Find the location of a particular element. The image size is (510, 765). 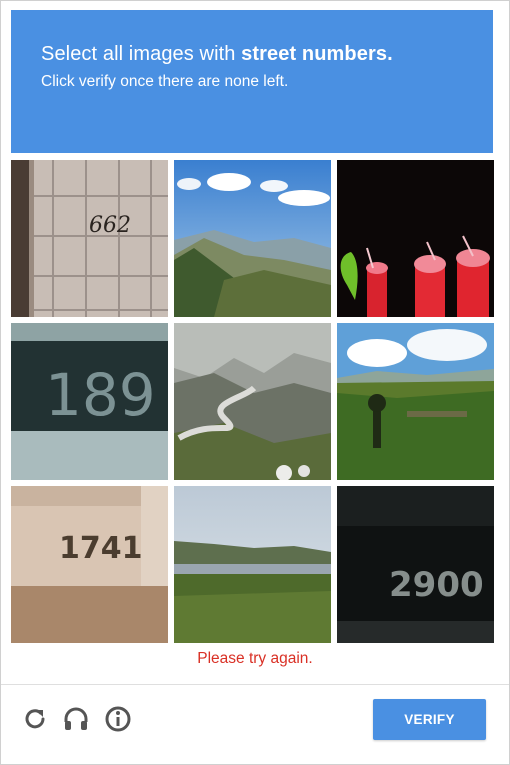

reload-icon is located at coordinates (35, 719).